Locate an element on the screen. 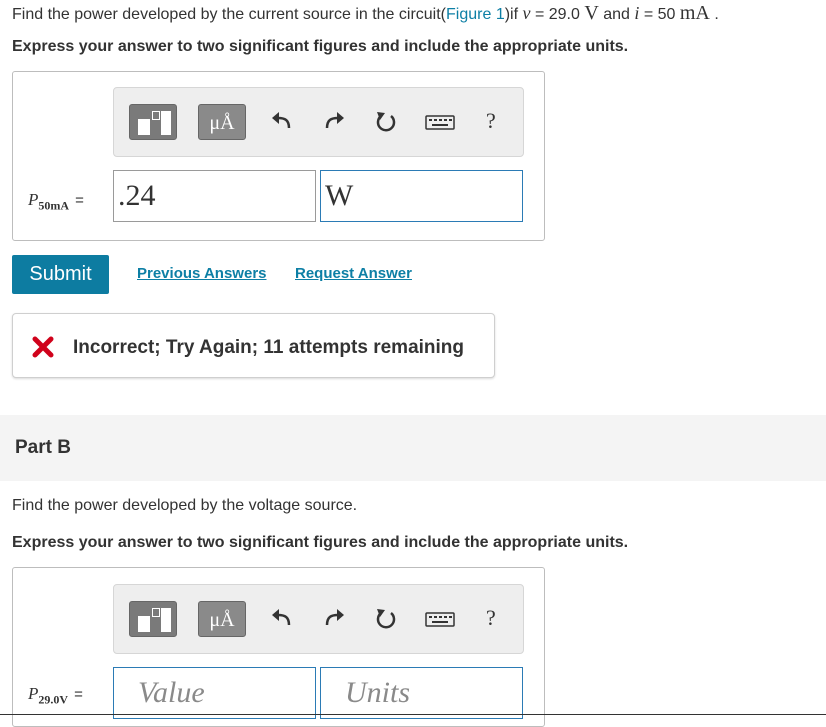 The height and width of the screenshot is (727, 826). incorrect-x-icon is located at coordinates (43, 347).